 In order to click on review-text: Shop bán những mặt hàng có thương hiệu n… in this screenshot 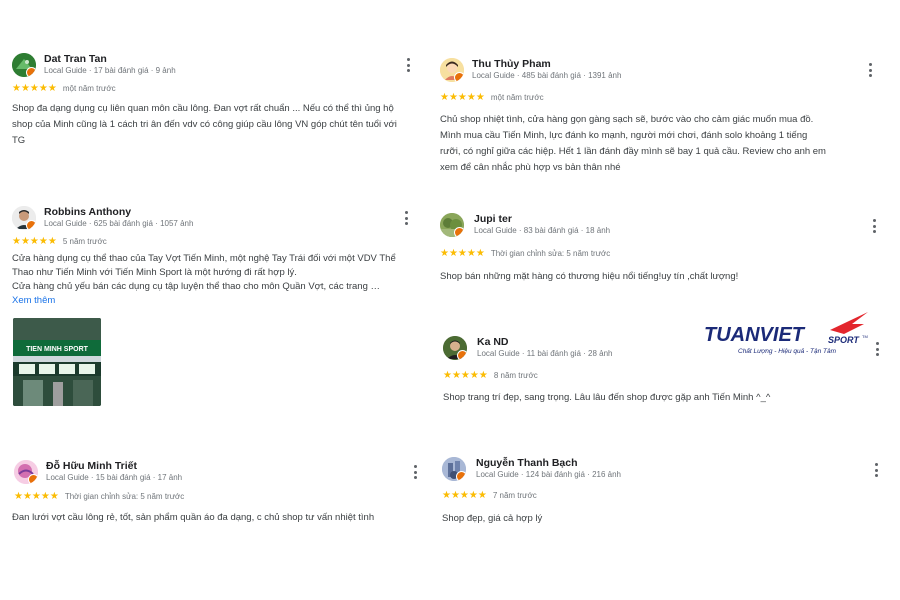, I will do `click(660, 277)`.